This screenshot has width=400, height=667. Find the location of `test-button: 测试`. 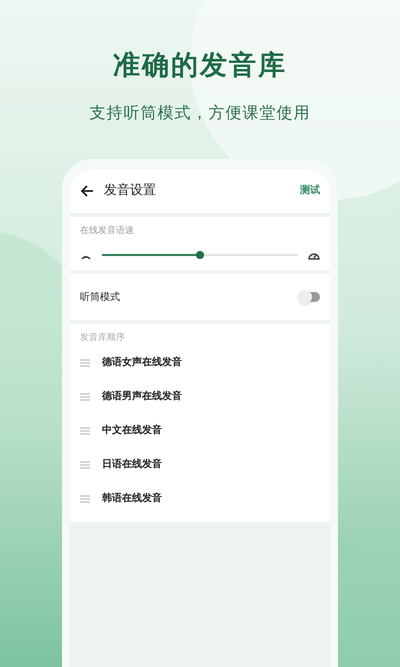

test-button: 测试 is located at coordinates (310, 190).